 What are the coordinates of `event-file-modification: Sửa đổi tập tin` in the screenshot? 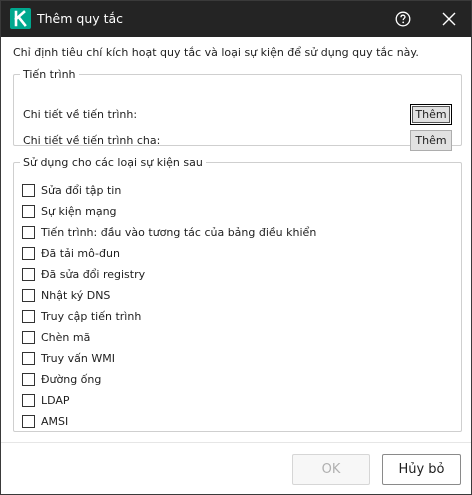 It's located at (169, 190).